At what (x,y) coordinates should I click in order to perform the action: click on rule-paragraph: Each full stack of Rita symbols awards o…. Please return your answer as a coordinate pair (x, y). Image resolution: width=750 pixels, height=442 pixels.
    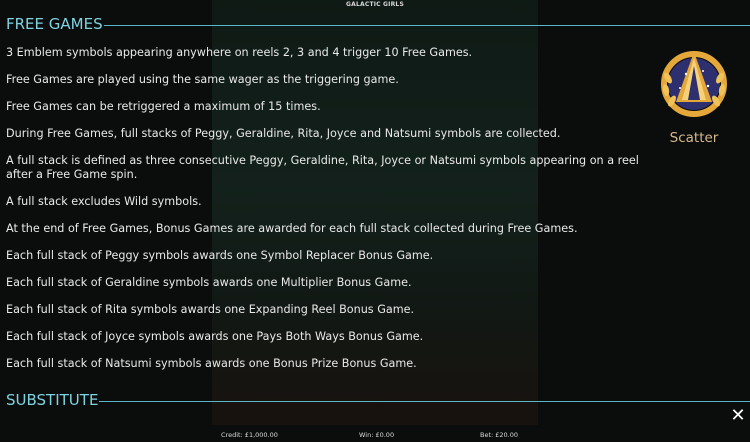
    Looking at the image, I should click on (210, 309).